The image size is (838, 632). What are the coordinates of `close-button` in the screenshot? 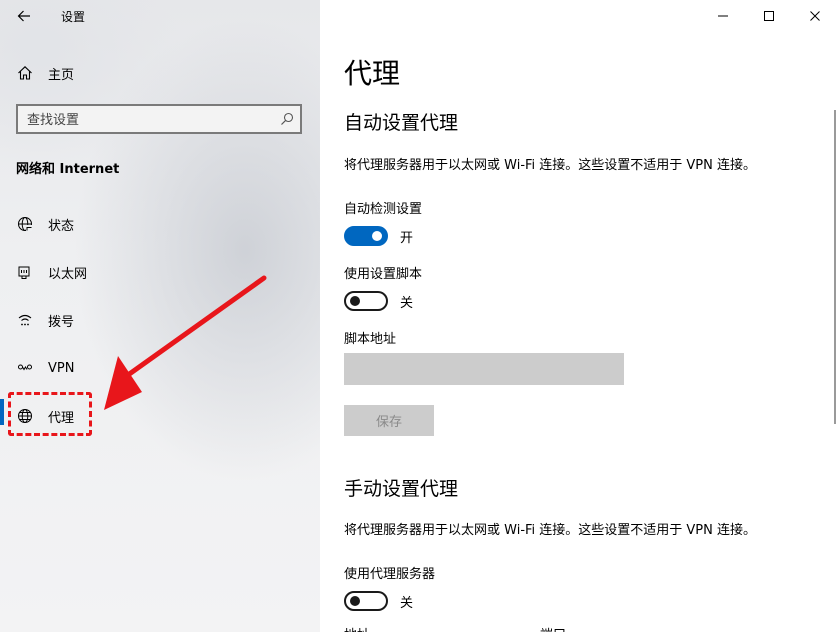 It's located at (815, 16).